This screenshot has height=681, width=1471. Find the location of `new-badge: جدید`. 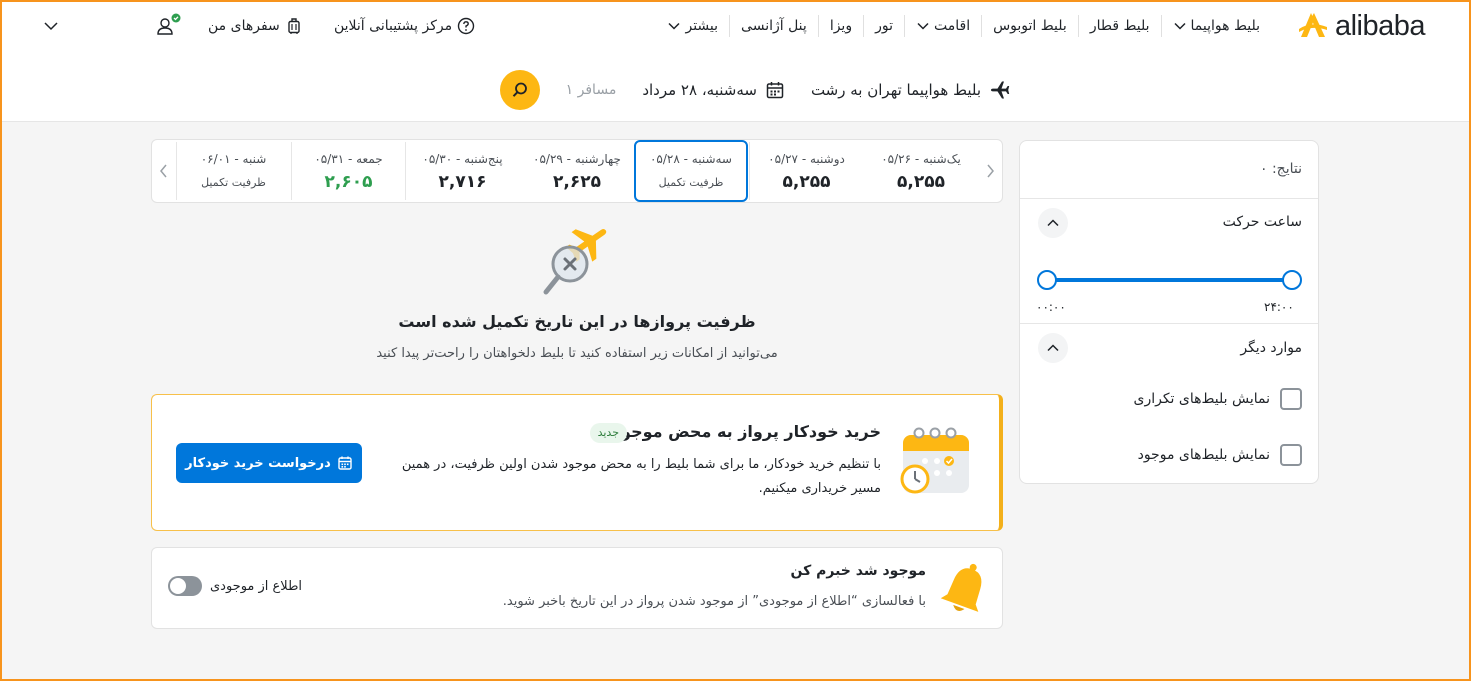

new-badge: جدید is located at coordinates (608, 433).